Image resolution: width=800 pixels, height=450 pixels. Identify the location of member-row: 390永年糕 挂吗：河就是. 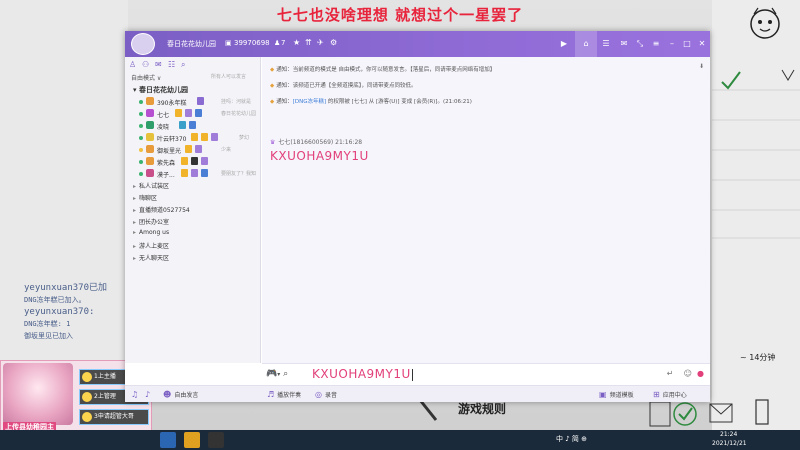
(200, 102).